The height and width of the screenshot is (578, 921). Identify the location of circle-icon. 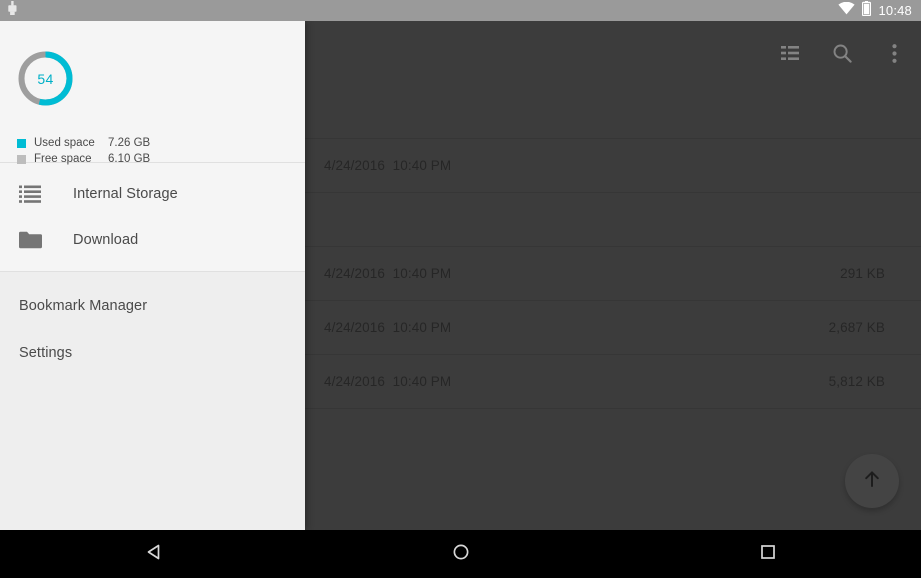
(461, 554).